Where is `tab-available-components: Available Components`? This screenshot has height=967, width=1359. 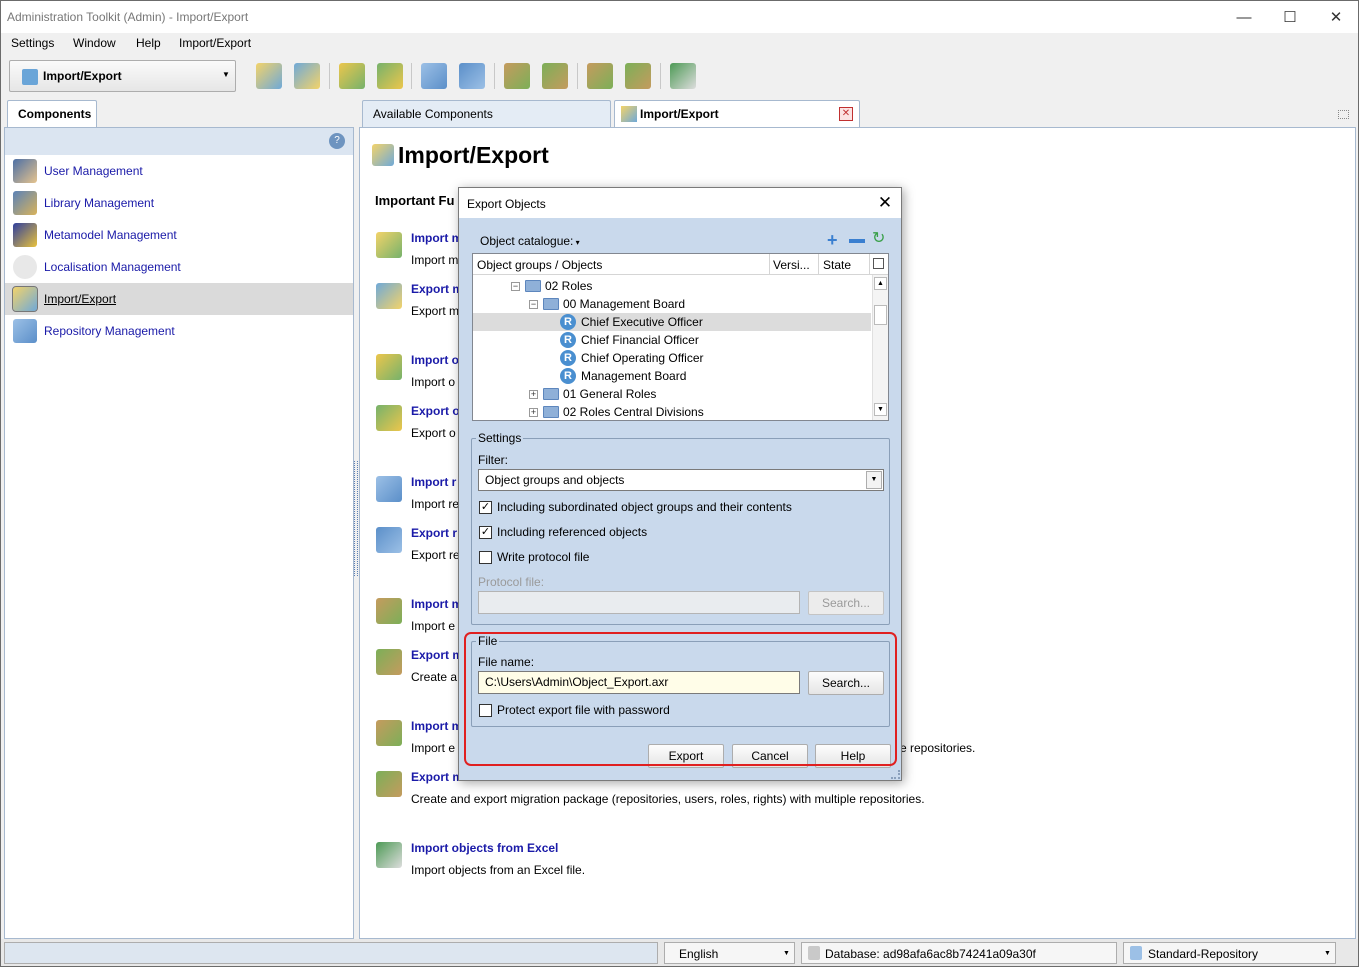 tab-available-components: Available Components is located at coordinates (486, 113).